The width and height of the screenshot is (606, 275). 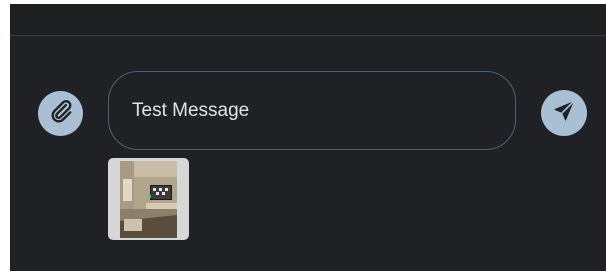 I want to click on attach-button, so click(x=60, y=113).